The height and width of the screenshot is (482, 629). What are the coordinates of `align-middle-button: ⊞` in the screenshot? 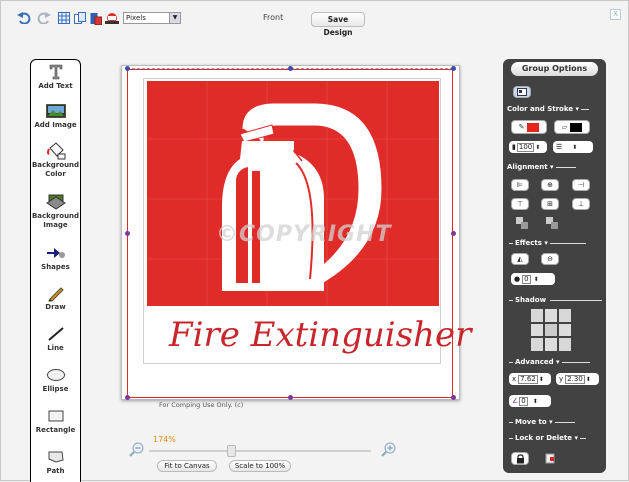 It's located at (550, 204).